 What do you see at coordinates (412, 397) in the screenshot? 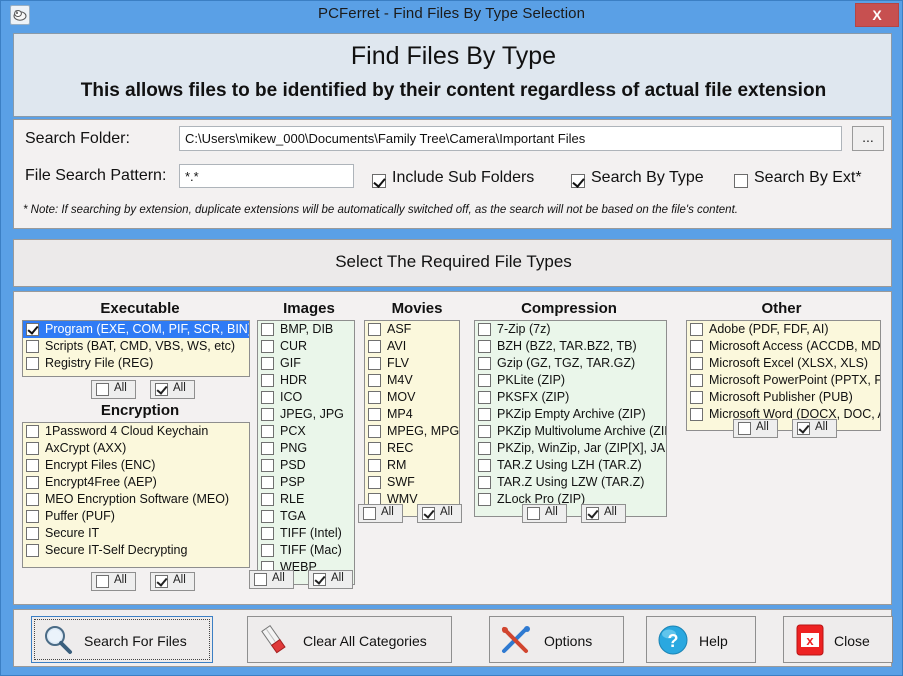
I see `list-item: MOV` at bounding box center [412, 397].